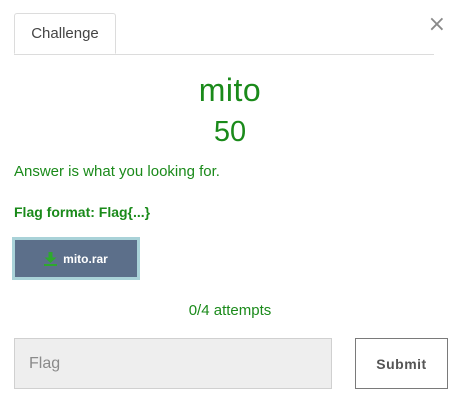 This screenshot has height=400, width=460. What do you see at coordinates (117, 171) in the screenshot?
I see `challenge-description: Answer is what you looking for.` at bounding box center [117, 171].